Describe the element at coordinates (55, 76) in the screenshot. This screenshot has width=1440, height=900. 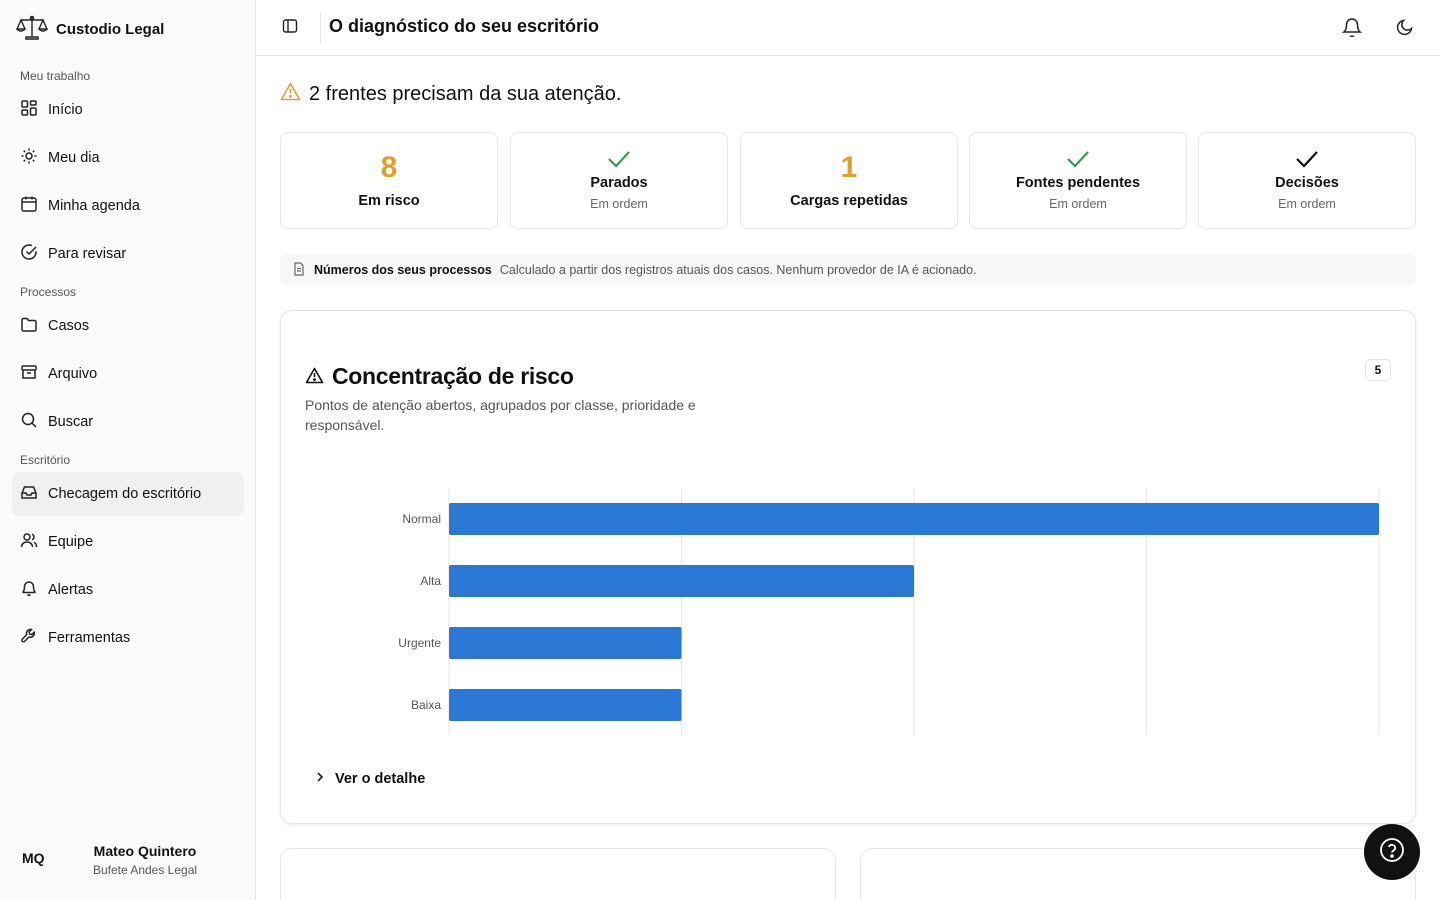
I see `section-meu-trabalho: Meu trabalho` at that location.